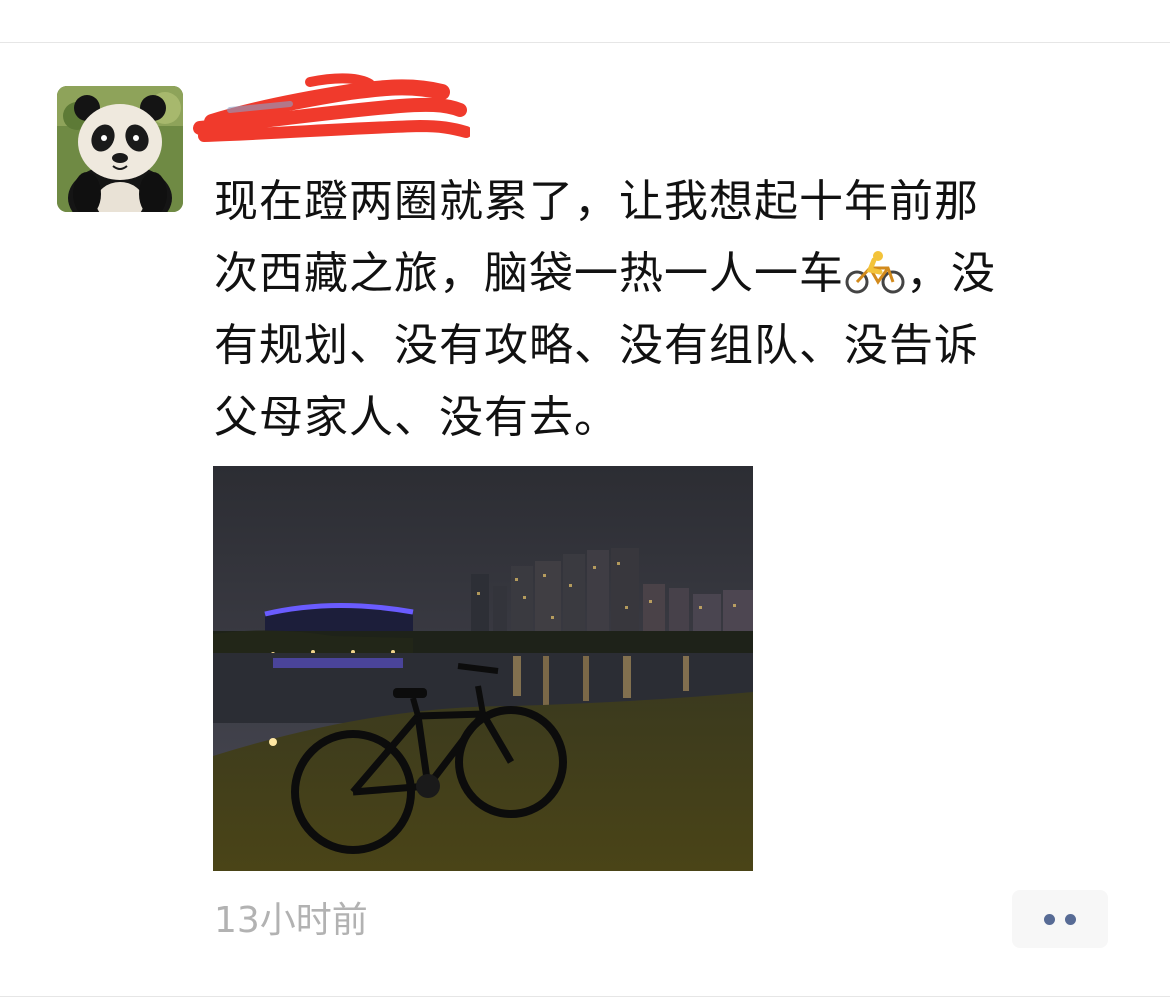  What do you see at coordinates (585, 42) in the screenshot?
I see `top-divider` at bounding box center [585, 42].